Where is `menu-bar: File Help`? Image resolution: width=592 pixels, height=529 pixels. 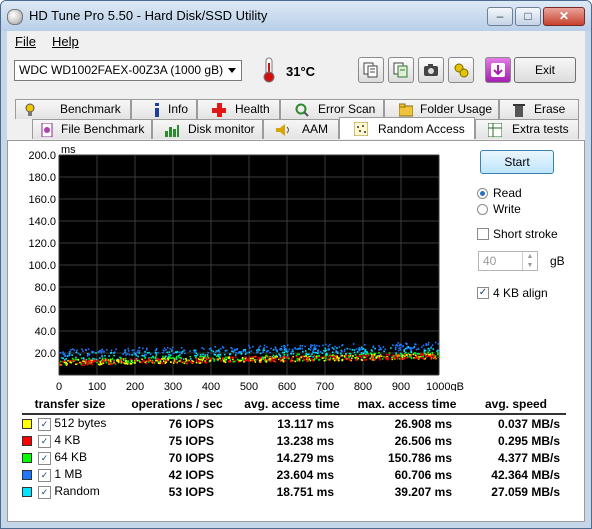
menu-bar: File Help is located at coordinates (296, 41).